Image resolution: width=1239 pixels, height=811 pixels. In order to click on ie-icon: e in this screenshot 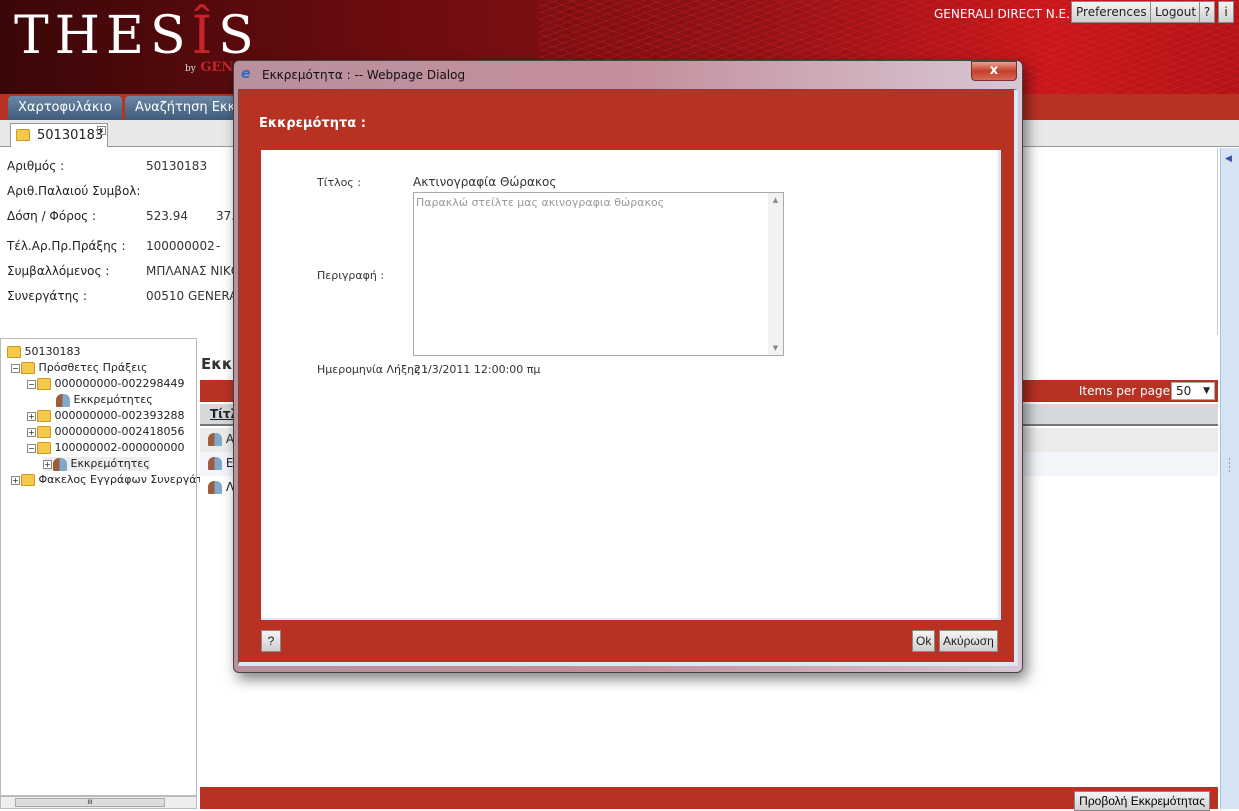, I will do `click(246, 74)`.